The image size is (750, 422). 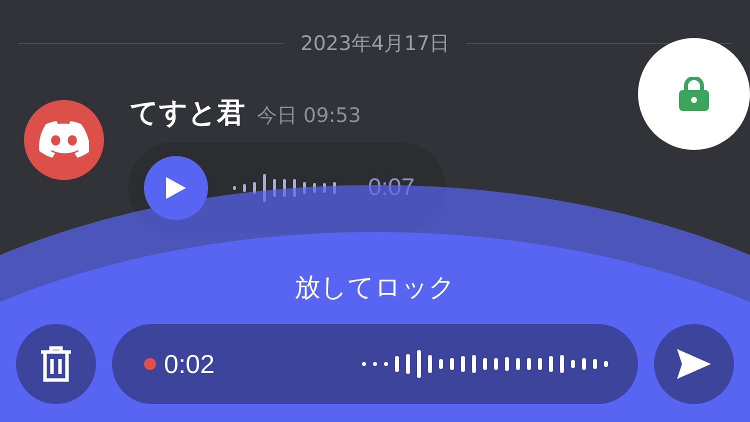 I want to click on release-to-lock-hint: 放してロック, so click(x=375, y=288).